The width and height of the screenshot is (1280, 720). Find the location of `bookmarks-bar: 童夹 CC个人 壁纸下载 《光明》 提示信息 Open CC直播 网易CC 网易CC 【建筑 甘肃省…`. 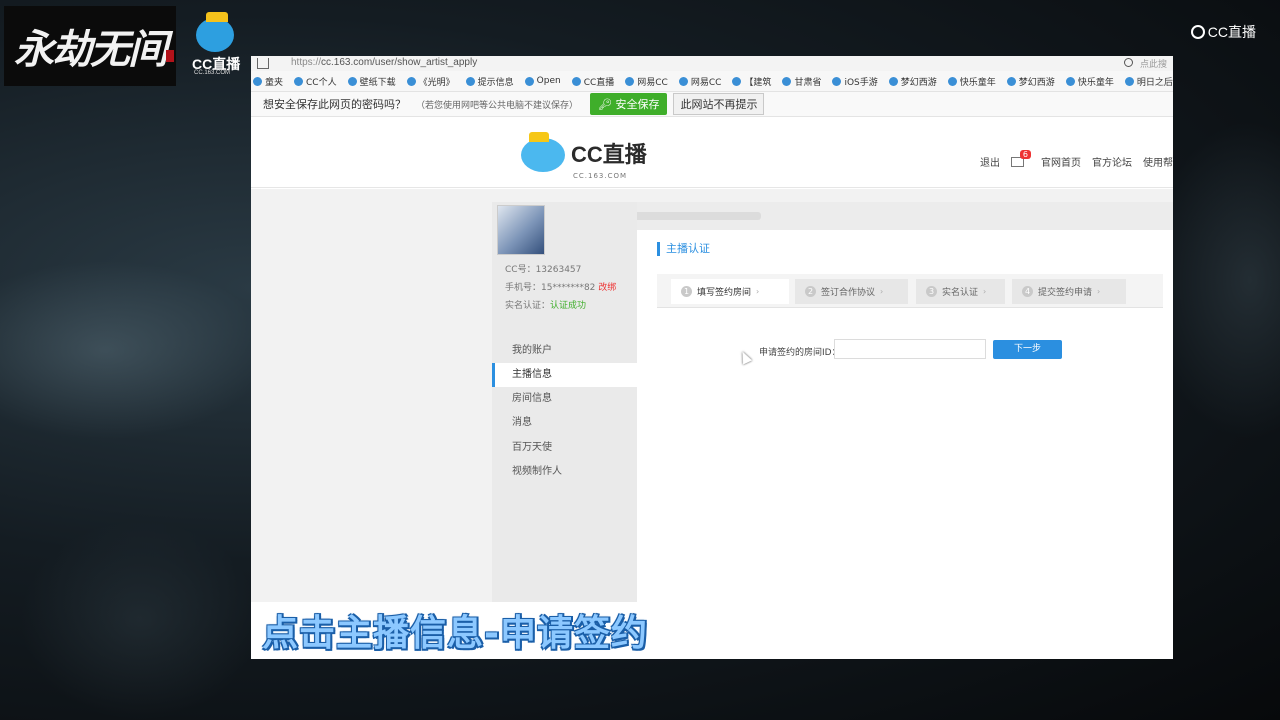

bookmarks-bar: 童夹 CC个人 壁纸下载 《光明》 提示信息 Open CC直播 网易CC 网易CC 【建筑 甘肃省… is located at coordinates (712, 81).